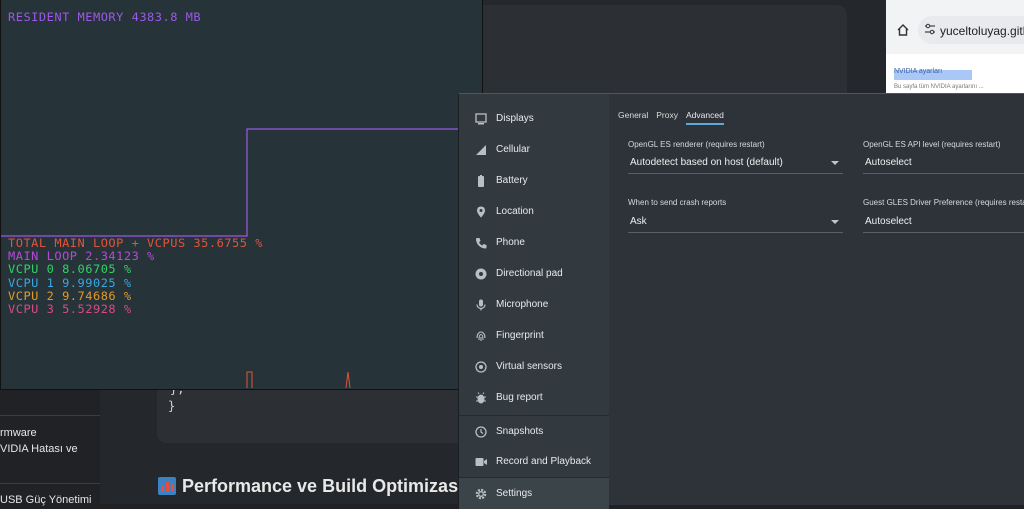 This screenshot has height=509, width=1024. Describe the element at coordinates (534, 149) in the screenshot. I see `nav-item-cellular: Cellular` at that location.